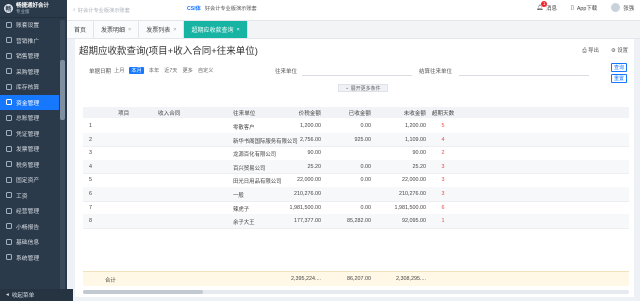 The width and height of the screenshot is (640, 301). Describe the element at coordinates (29, 56) in the screenshot. I see `sidebar-item: 销售管理` at that location.